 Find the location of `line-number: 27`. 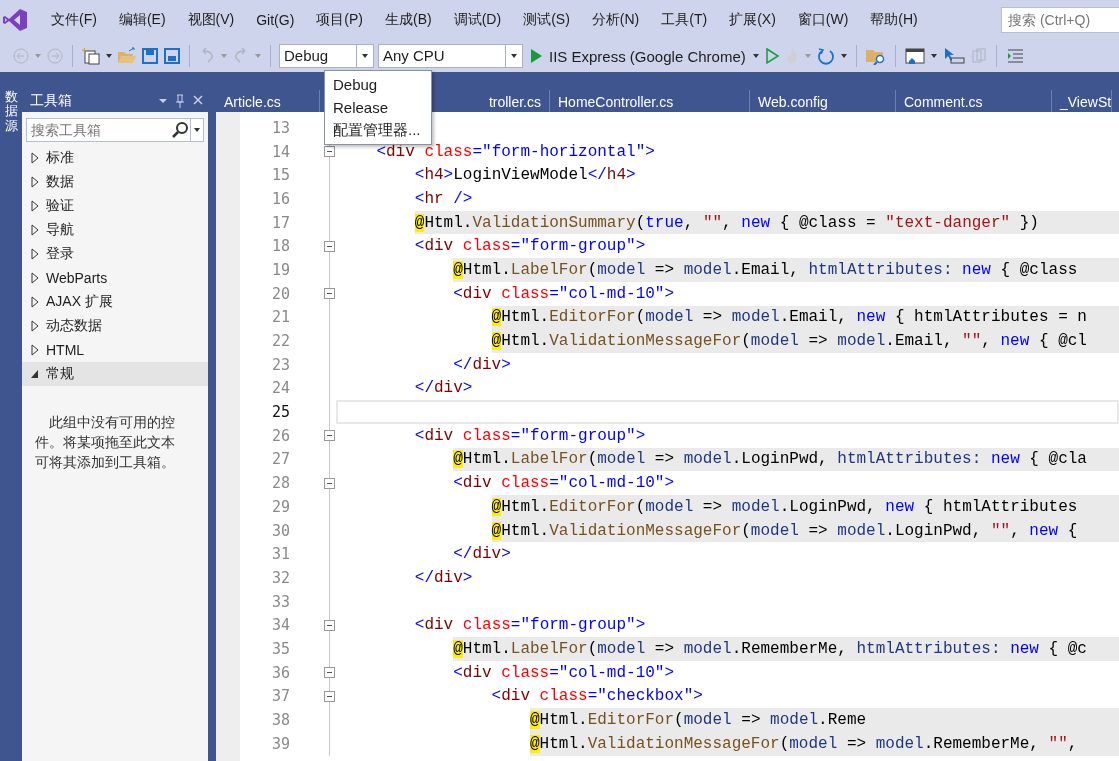

line-number: 27 is located at coordinates (280, 459).